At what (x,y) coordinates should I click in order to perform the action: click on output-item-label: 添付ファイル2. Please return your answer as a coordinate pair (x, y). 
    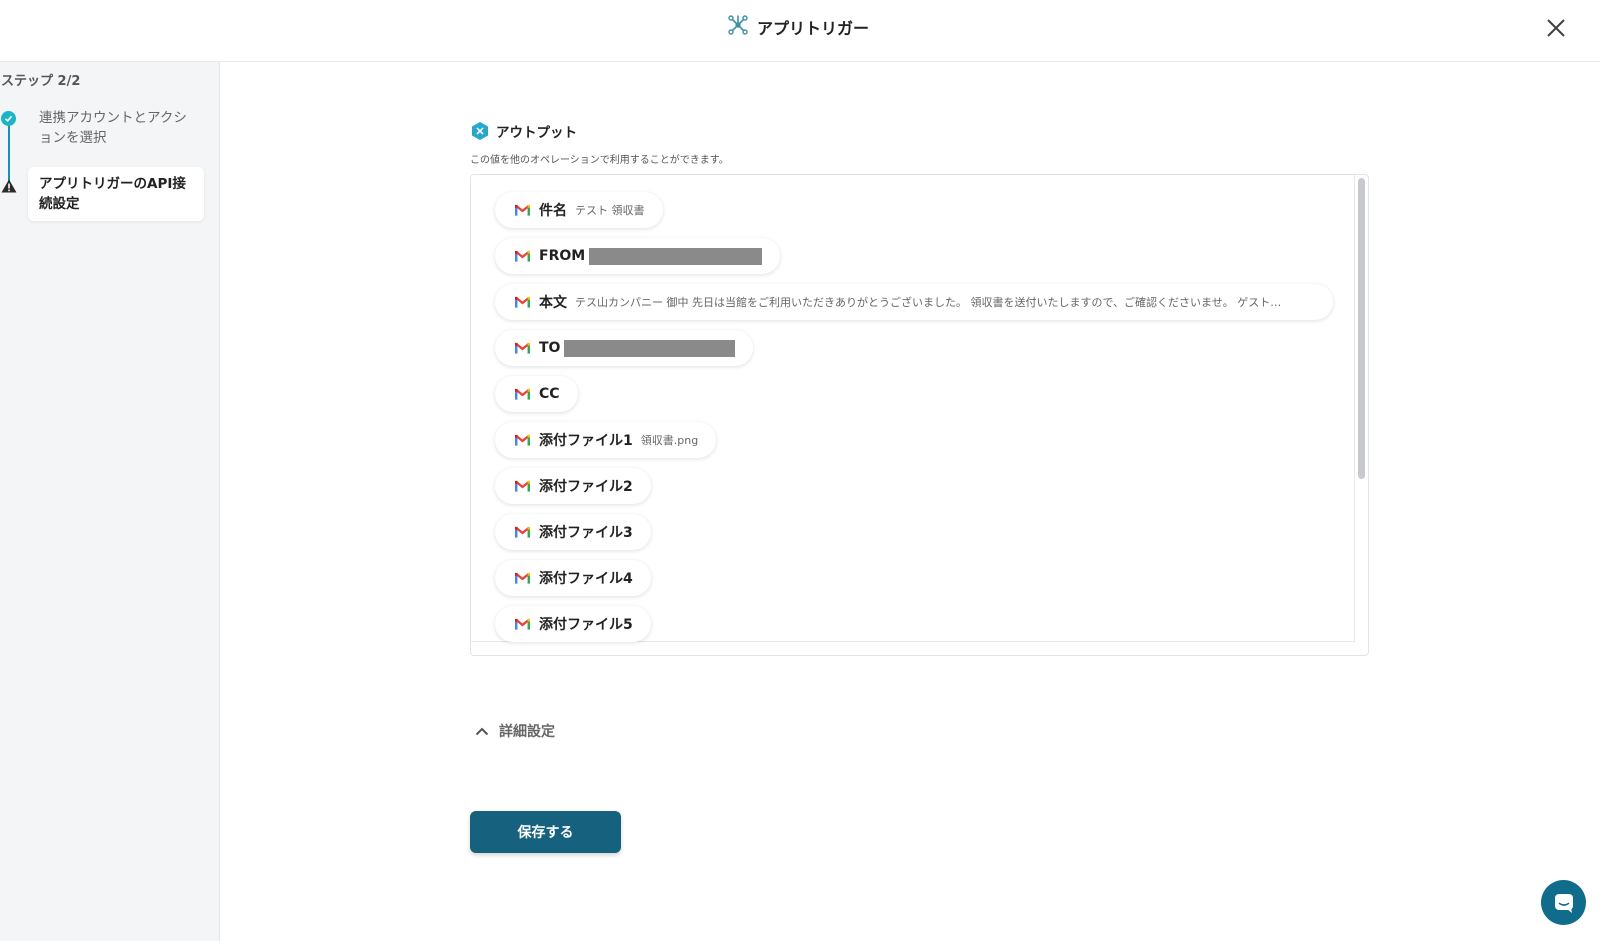
    Looking at the image, I should click on (586, 487).